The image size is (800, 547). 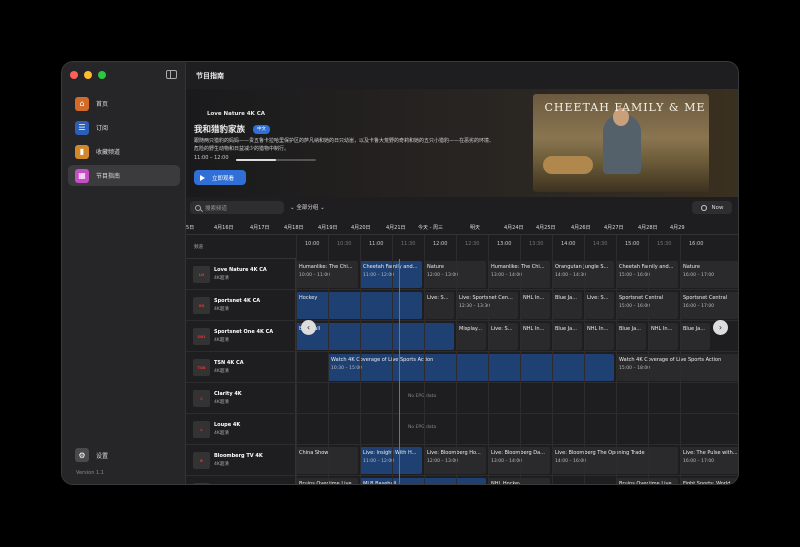 I want to click on date-tab: 4月29, so click(x=677, y=227).